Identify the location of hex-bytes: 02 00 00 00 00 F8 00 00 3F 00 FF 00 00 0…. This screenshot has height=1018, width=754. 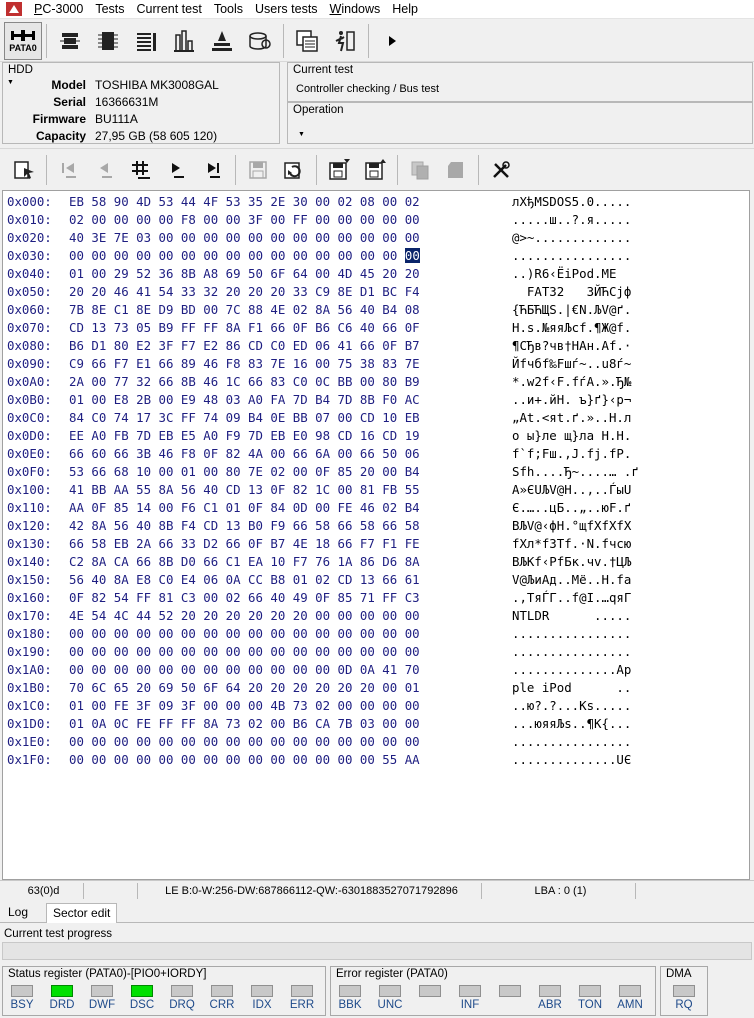
(244, 220).